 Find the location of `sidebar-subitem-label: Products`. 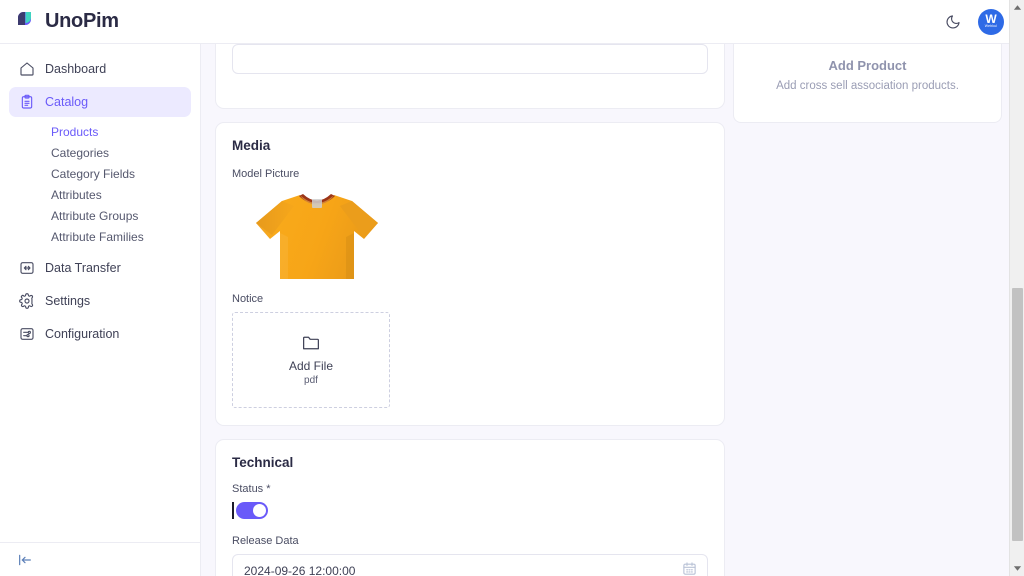

sidebar-subitem-label: Products is located at coordinates (75, 131).